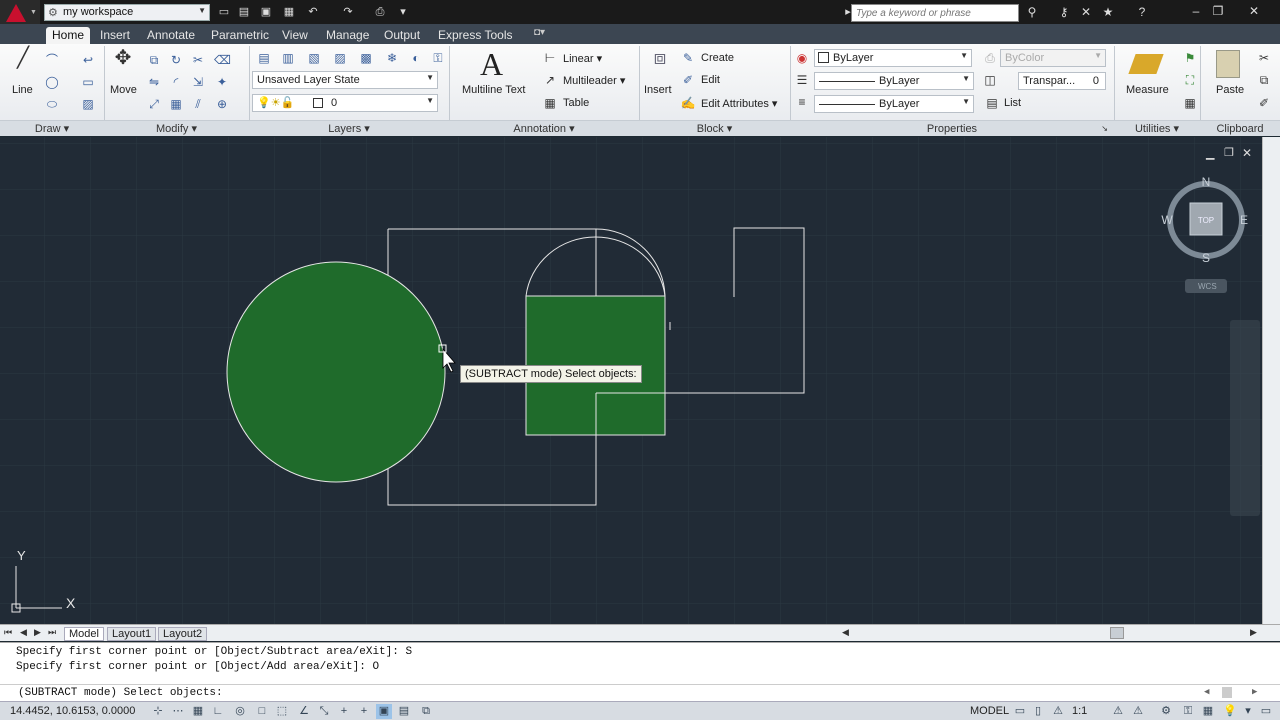 This screenshot has height=720, width=1280. Describe the element at coordinates (952, 128) in the screenshot. I see `properties-panel-title: Properties ↘` at that location.